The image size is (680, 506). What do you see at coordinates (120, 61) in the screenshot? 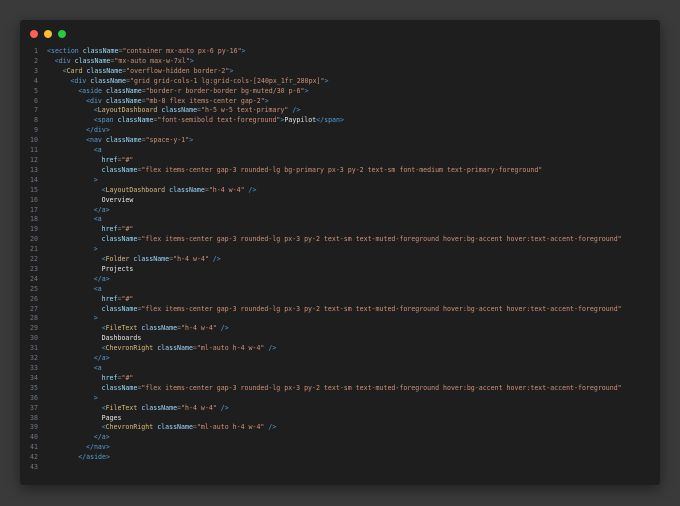
I see `code-text: <div className="mx-auto max-w-7xl">` at bounding box center [120, 61].